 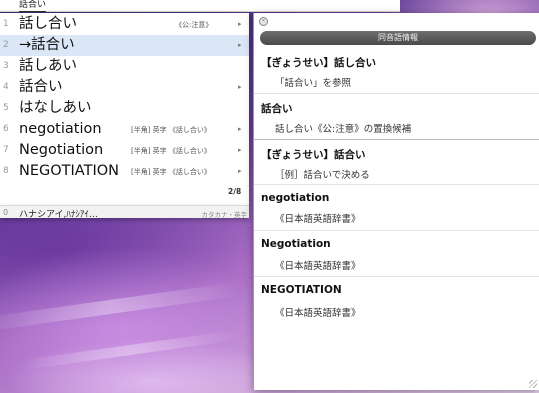 What do you see at coordinates (313, 83) in the screenshot?
I see `entry-body: 「話合い」を参照` at bounding box center [313, 83].